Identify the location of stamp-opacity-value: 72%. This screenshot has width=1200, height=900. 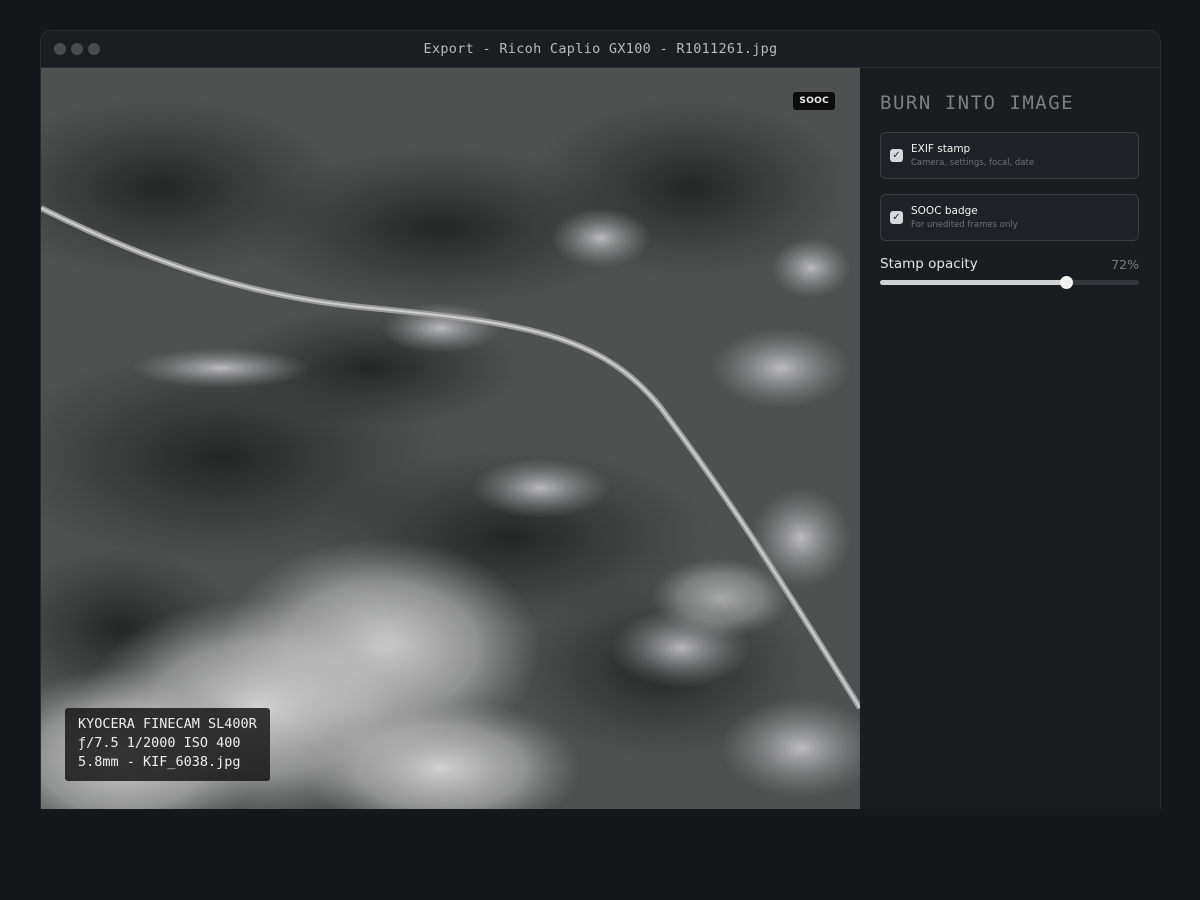
(1125, 264).